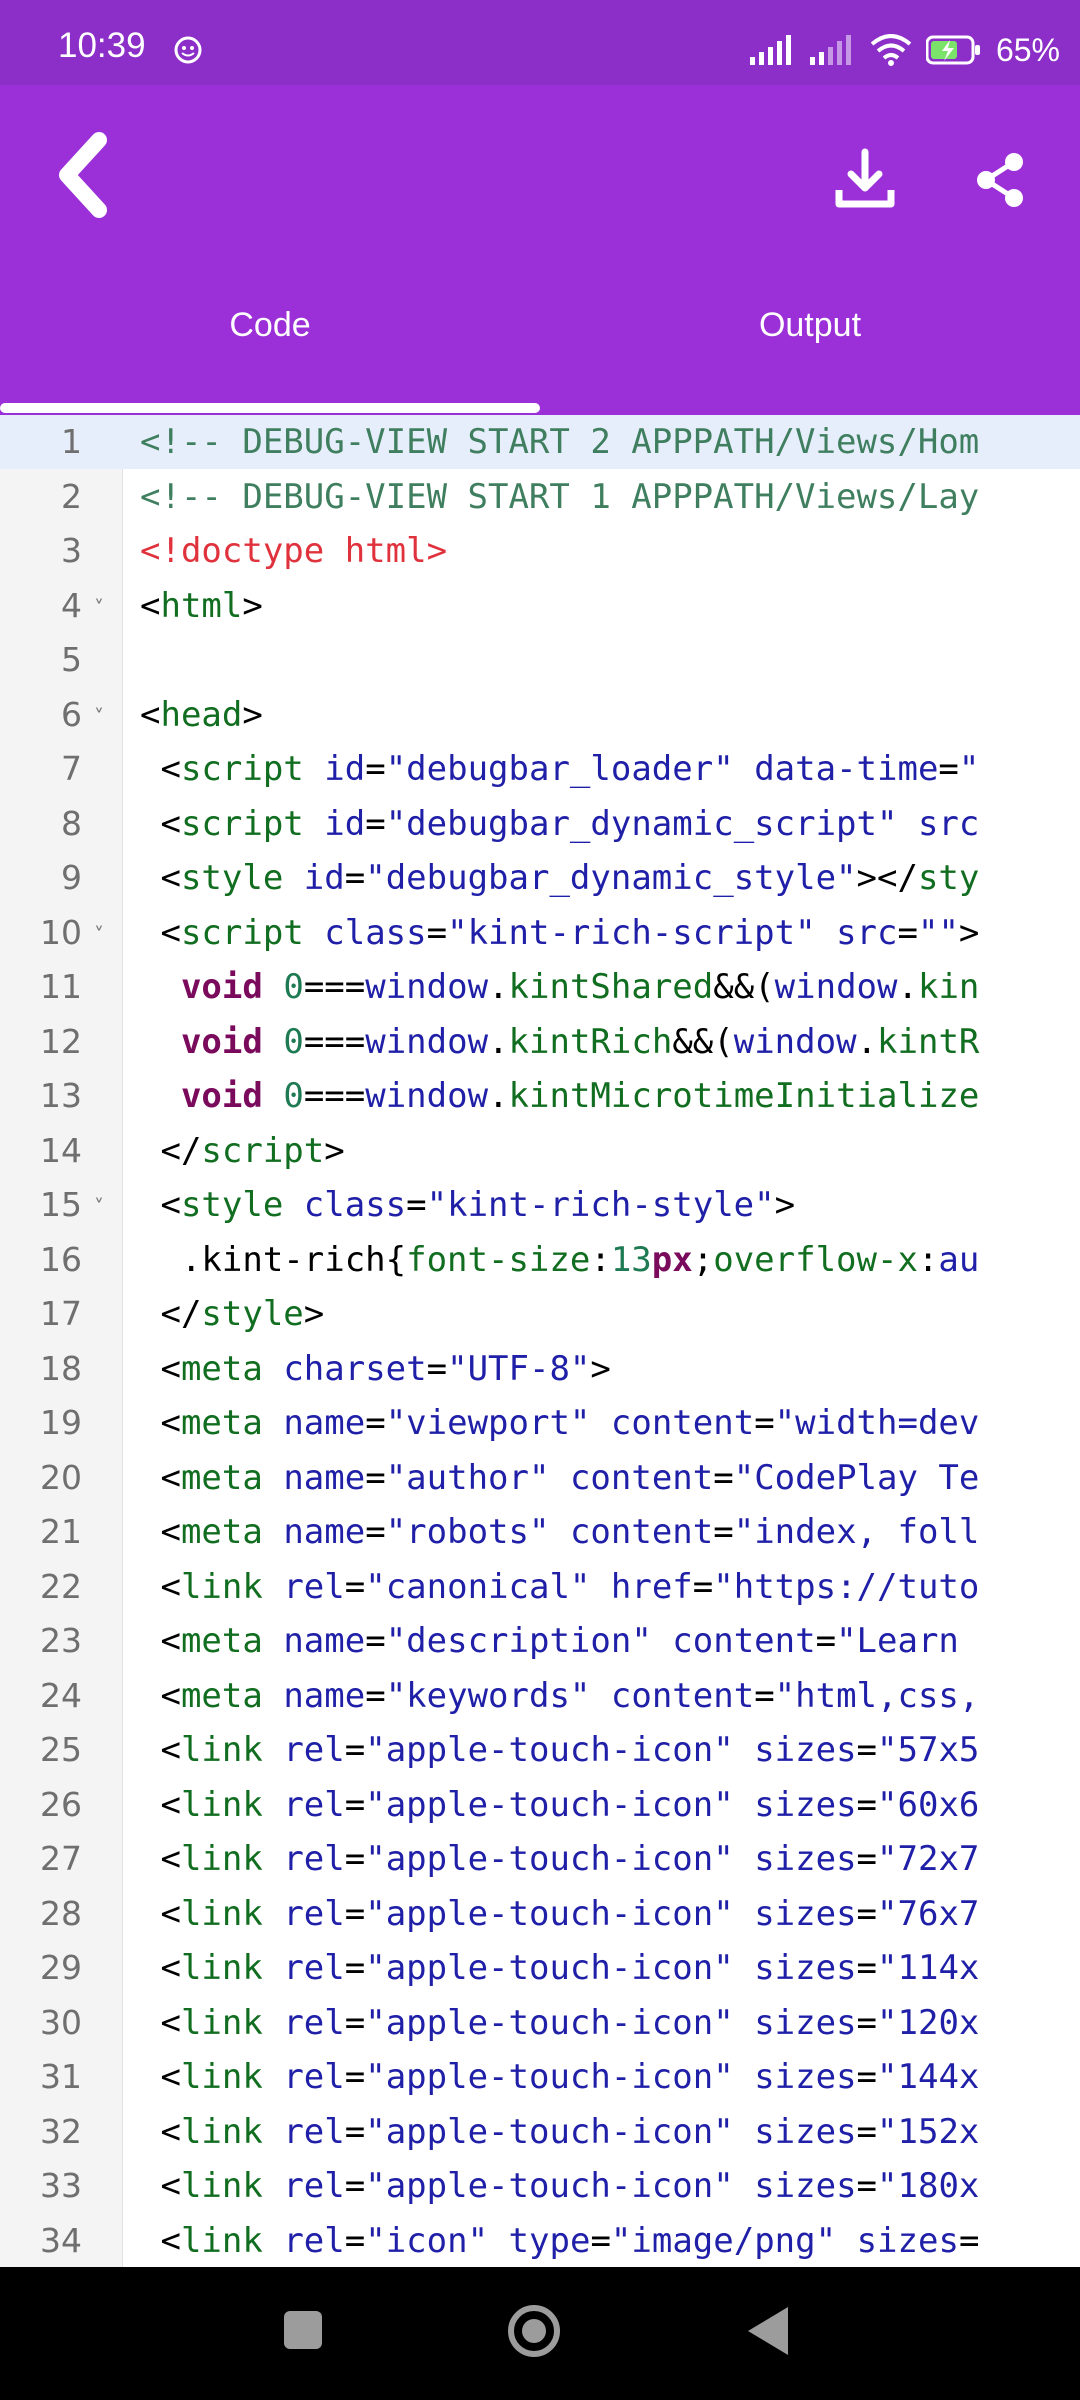 The width and height of the screenshot is (1080, 2400). Describe the element at coordinates (559, 1478) in the screenshot. I see `code-text: <meta name="author" content="CodePlay Te` at that location.